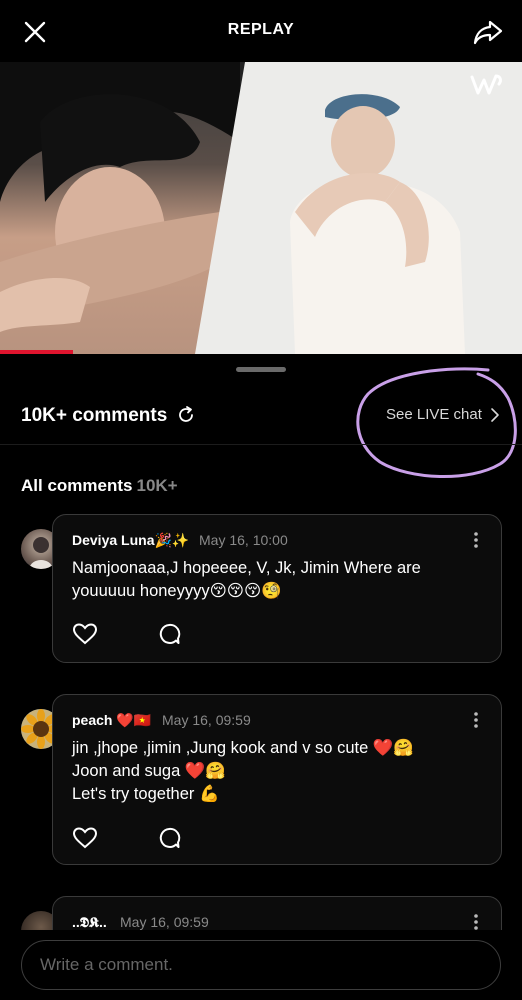 This screenshot has height=1000, width=522. I want to click on annotation-circle, so click(436, 422).